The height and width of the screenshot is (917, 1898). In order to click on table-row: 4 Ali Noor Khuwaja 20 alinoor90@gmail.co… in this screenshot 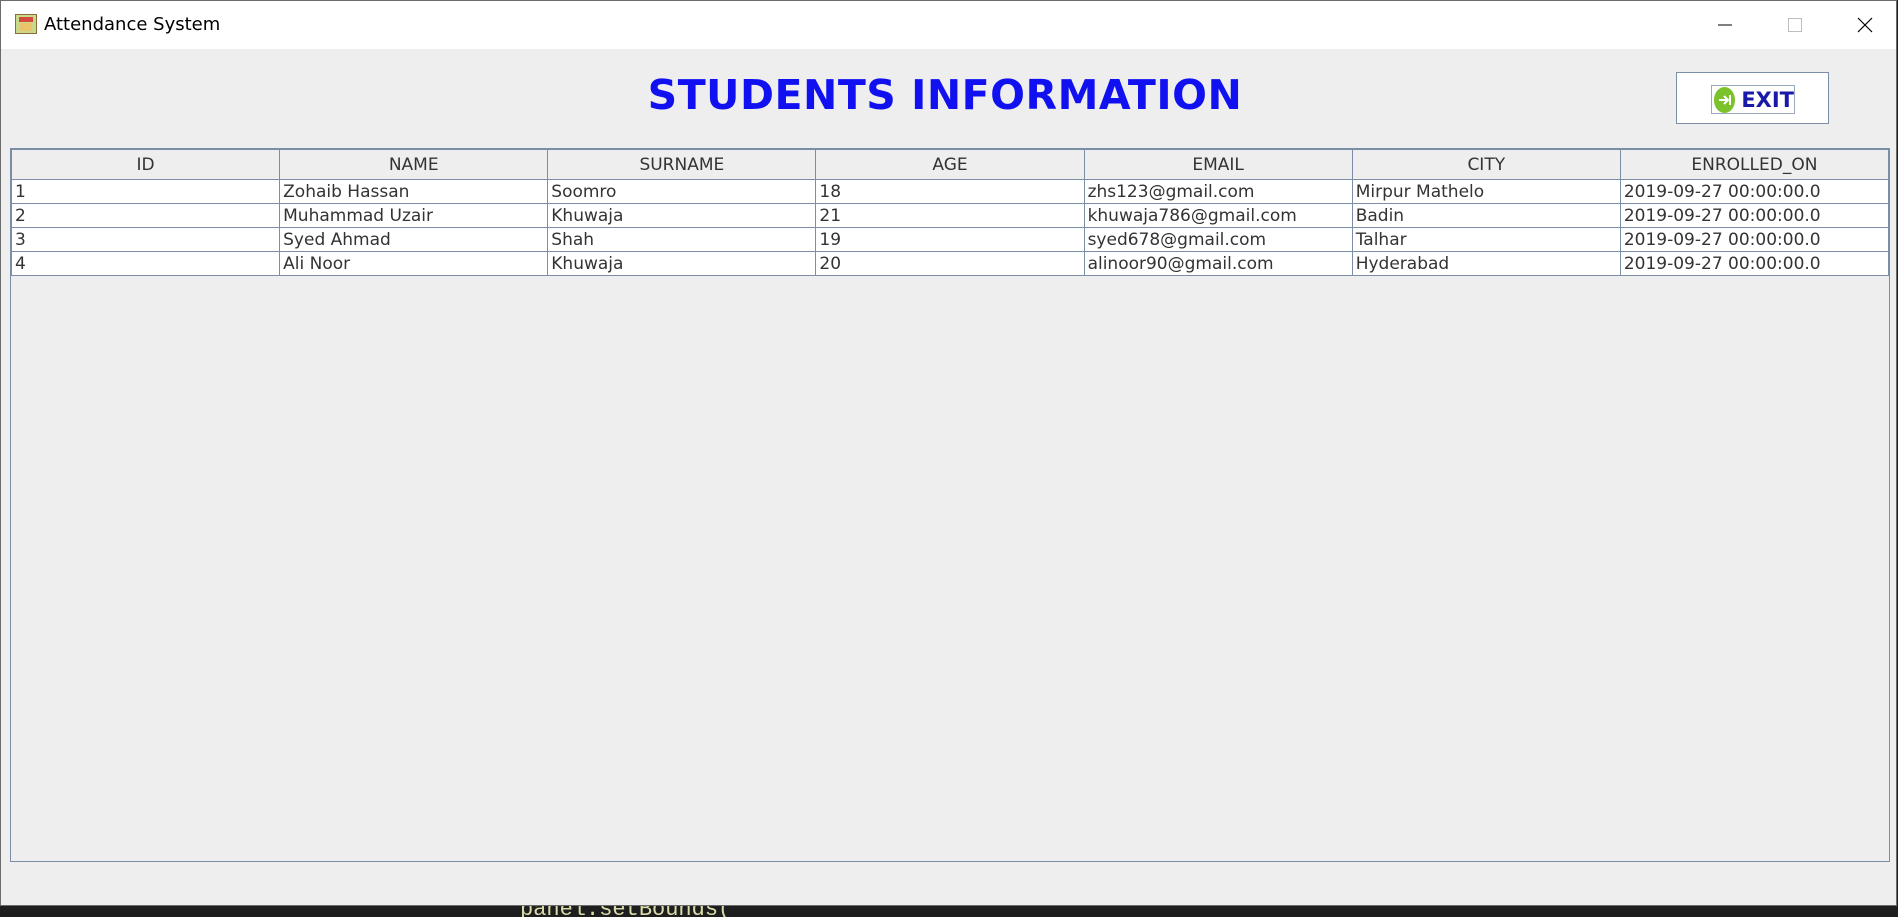, I will do `click(950, 263)`.